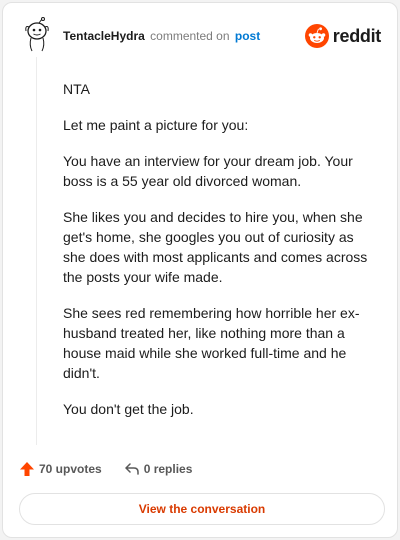 The width and height of the screenshot is (400, 540). What do you see at coordinates (70, 469) in the screenshot?
I see `upvote-count: 70 upvotes` at bounding box center [70, 469].